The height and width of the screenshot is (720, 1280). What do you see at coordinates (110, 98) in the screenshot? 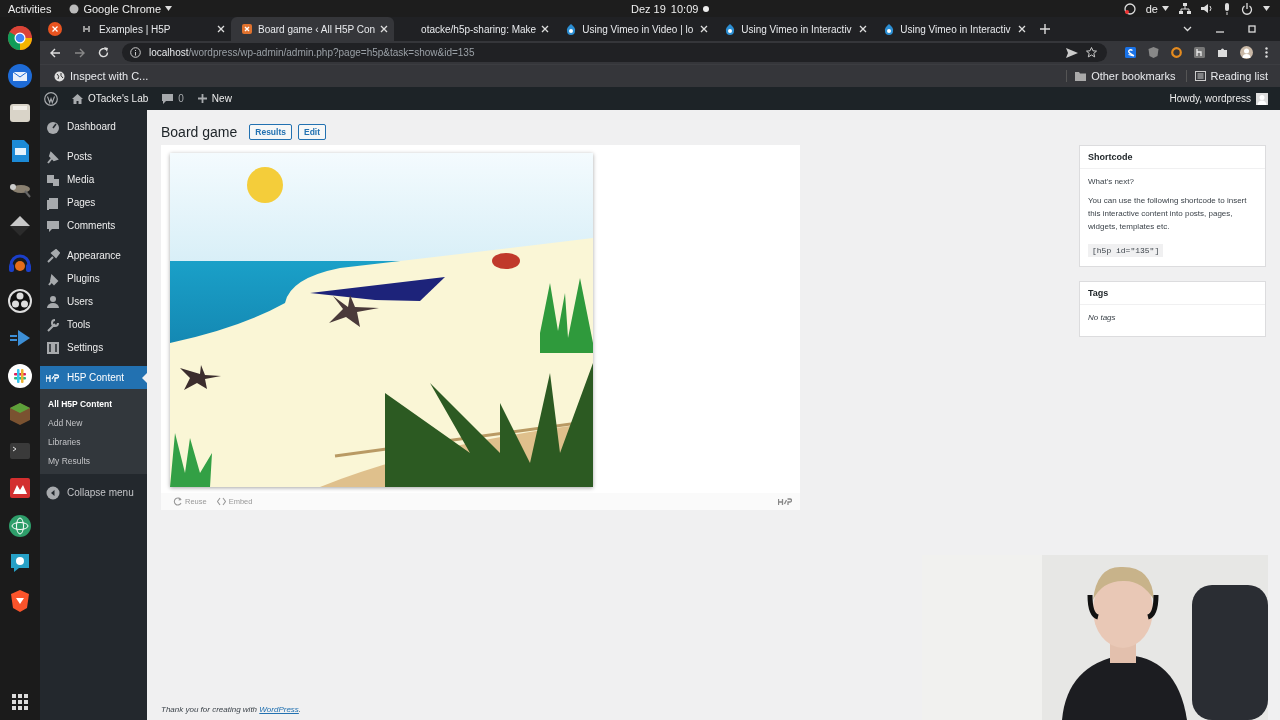
I see `site-link: OTacke's Lab` at bounding box center [110, 98].